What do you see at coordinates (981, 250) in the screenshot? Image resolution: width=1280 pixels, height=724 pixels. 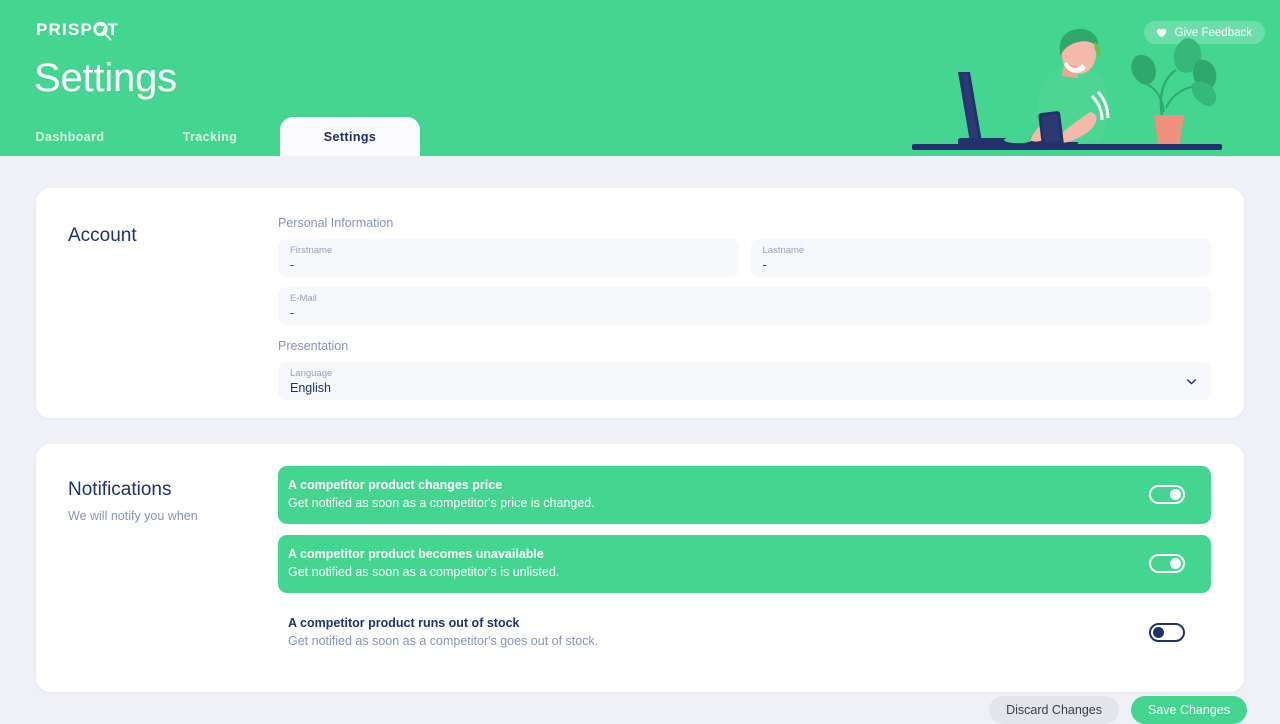 I see `lastname-label: Lastname` at bounding box center [981, 250].